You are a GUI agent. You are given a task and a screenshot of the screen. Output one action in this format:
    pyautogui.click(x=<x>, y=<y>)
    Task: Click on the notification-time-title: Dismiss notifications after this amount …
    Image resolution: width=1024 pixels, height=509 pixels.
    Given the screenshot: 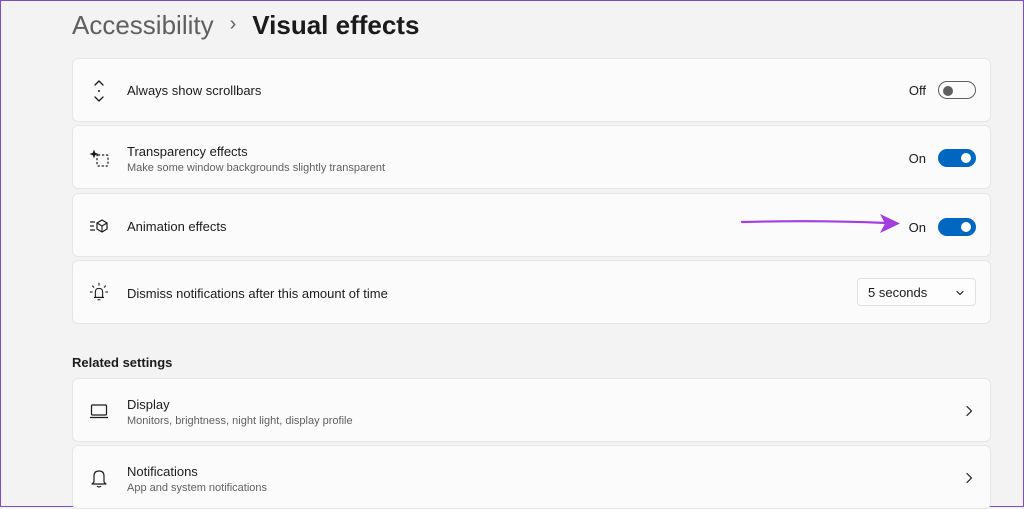 What is the action you would take?
    pyautogui.click(x=257, y=293)
    